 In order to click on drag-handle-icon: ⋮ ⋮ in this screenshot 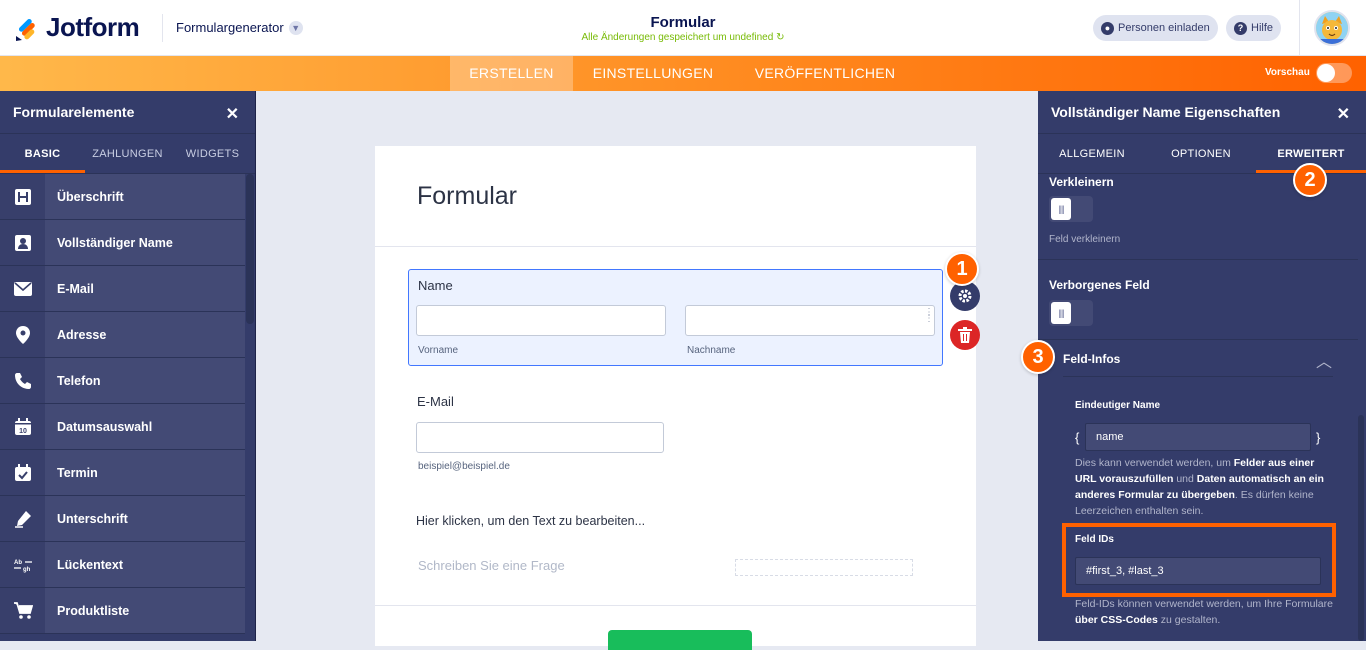, I will do `click(929, 316)`.